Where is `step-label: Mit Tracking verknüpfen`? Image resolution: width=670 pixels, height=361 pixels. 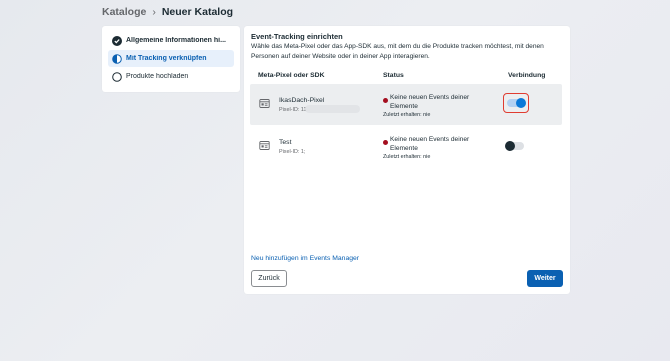
step-label: Mit Tracking verknüpfen is located at coordinates (166, 58).